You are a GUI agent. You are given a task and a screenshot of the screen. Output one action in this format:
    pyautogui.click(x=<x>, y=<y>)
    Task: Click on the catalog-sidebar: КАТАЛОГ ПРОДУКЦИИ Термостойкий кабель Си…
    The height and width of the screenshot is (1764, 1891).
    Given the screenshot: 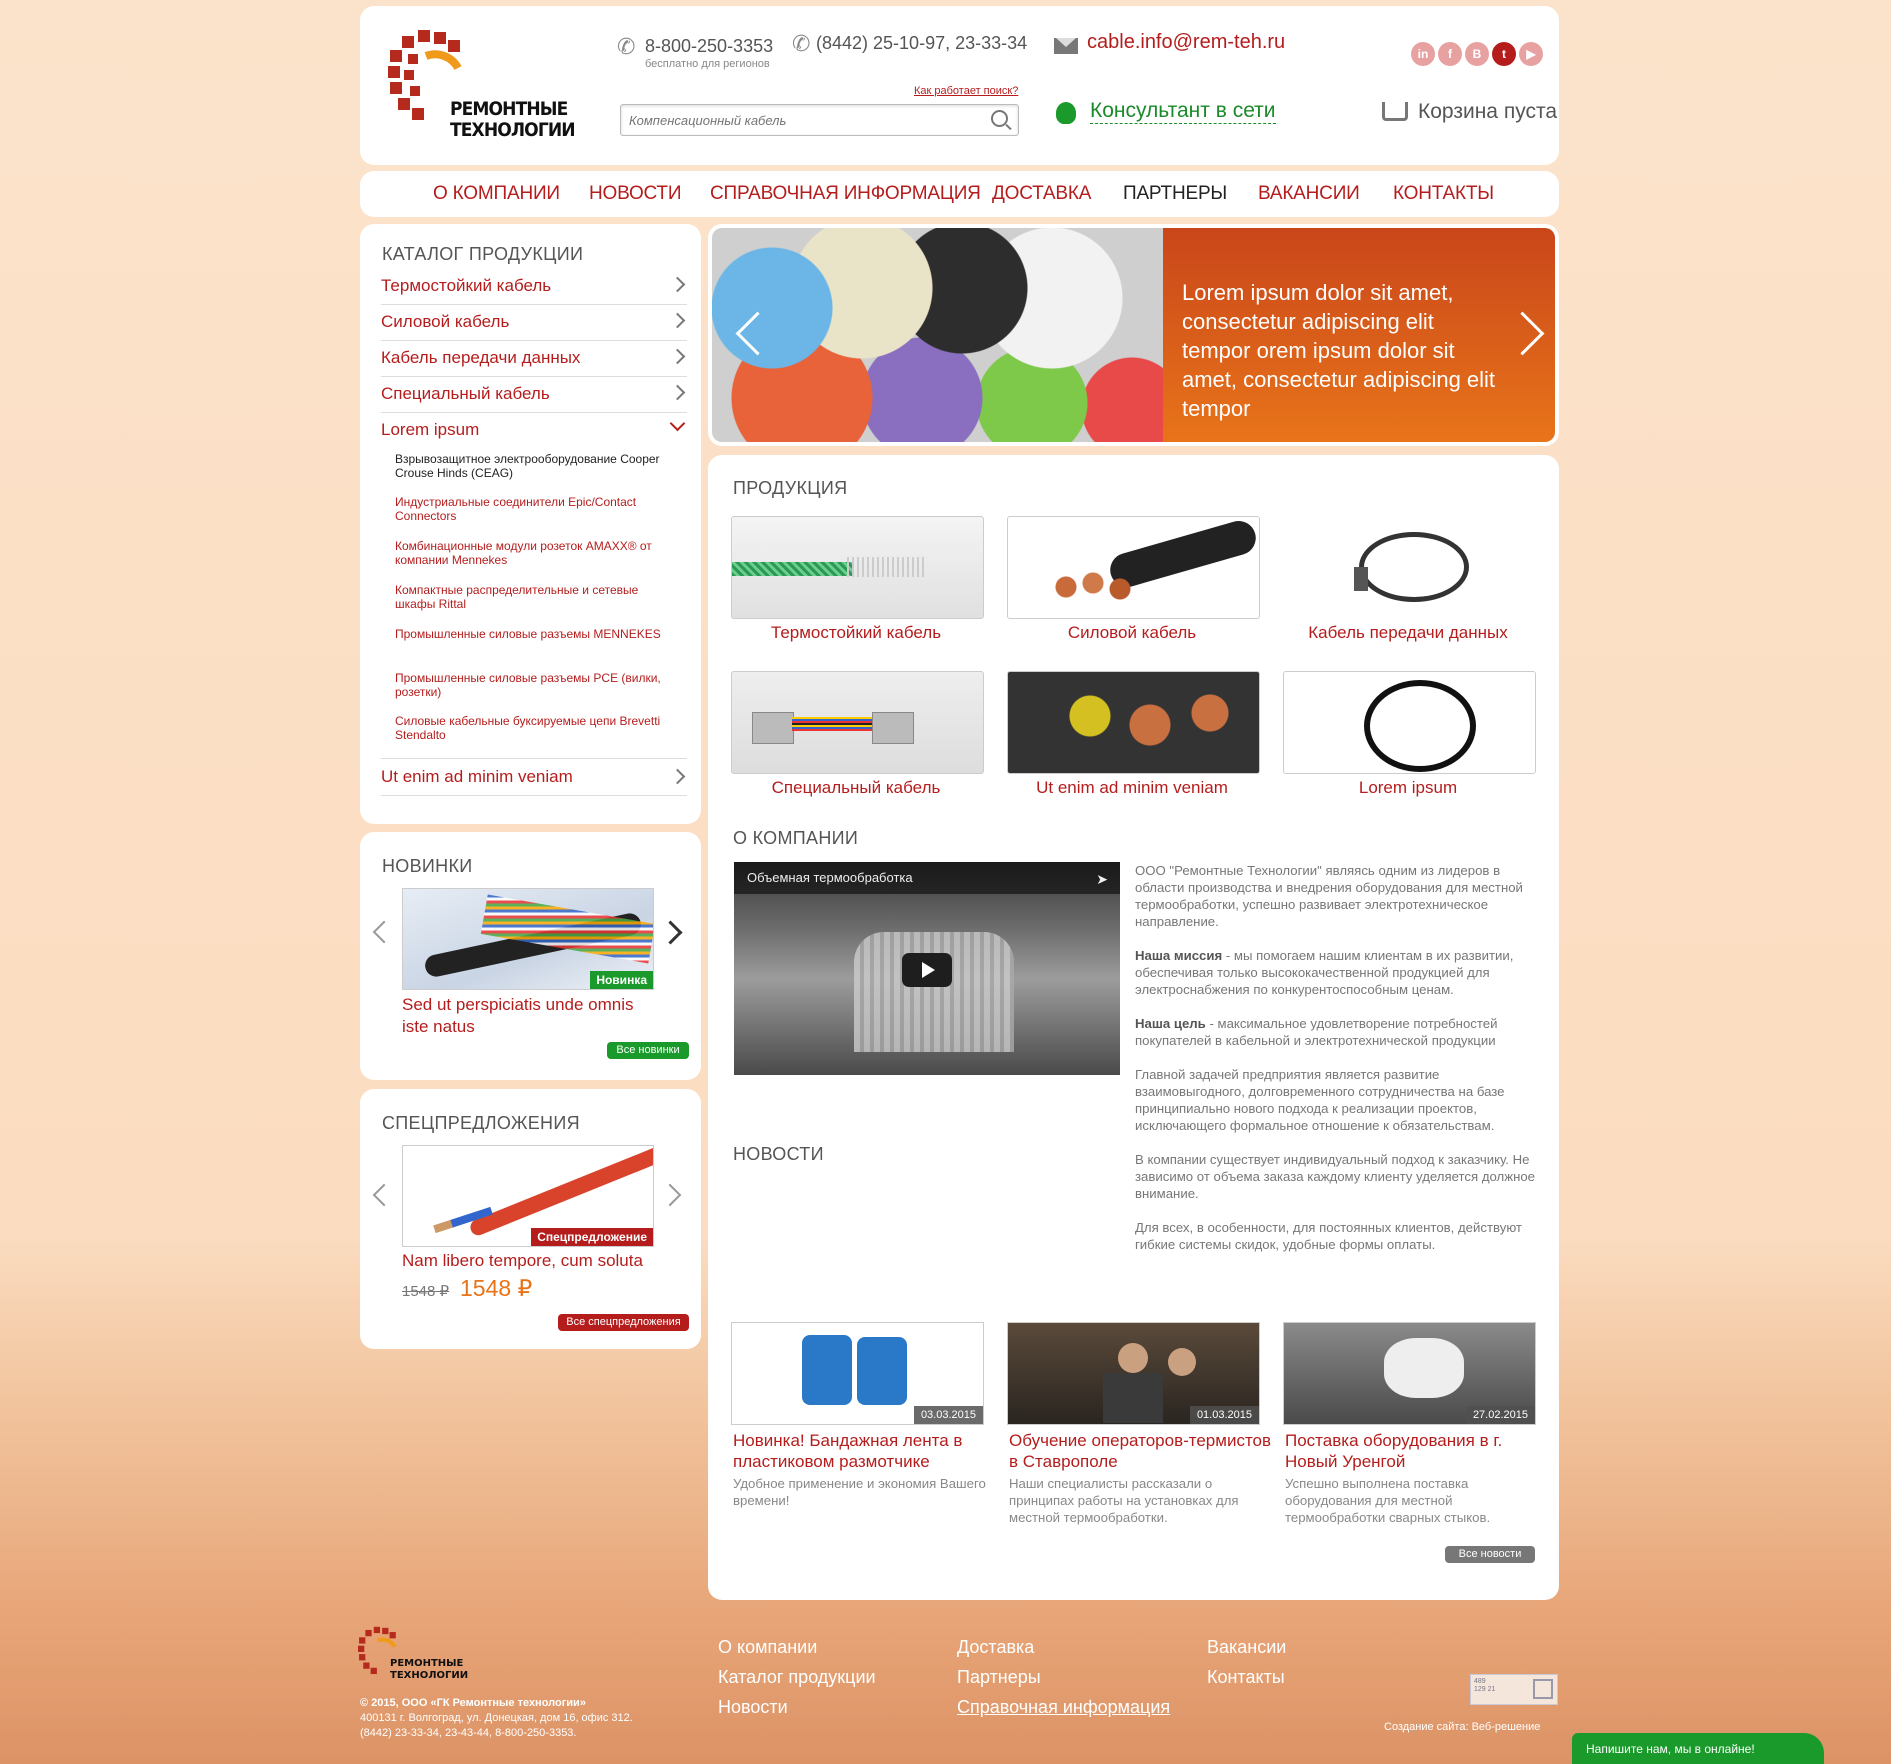 What is the action you would take?
    pyautogui.click(x=530, y=524)
    